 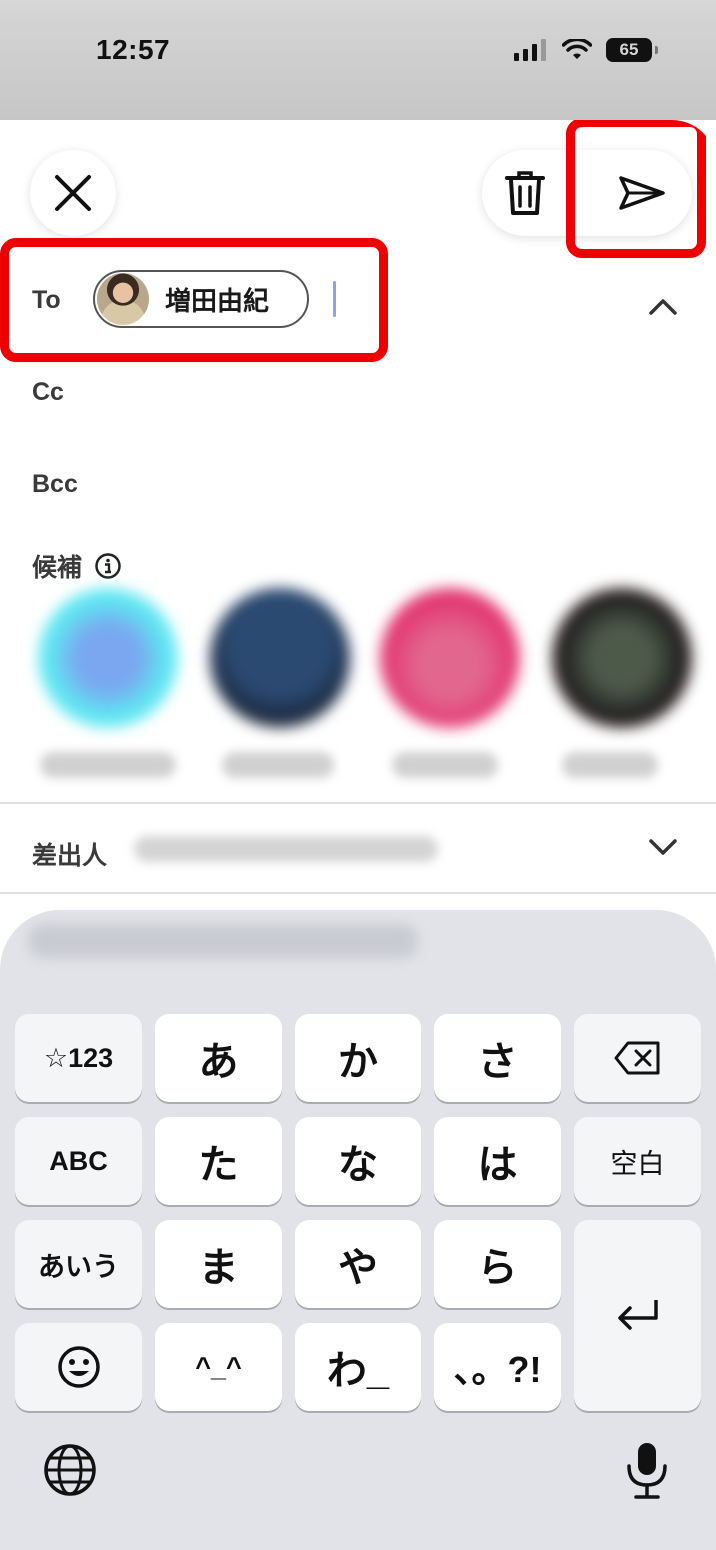 What do you see at coordinates (223, 941) in the screenshot?
I see `keyboard-suggestion-bar` at bounding box center [223, 941].